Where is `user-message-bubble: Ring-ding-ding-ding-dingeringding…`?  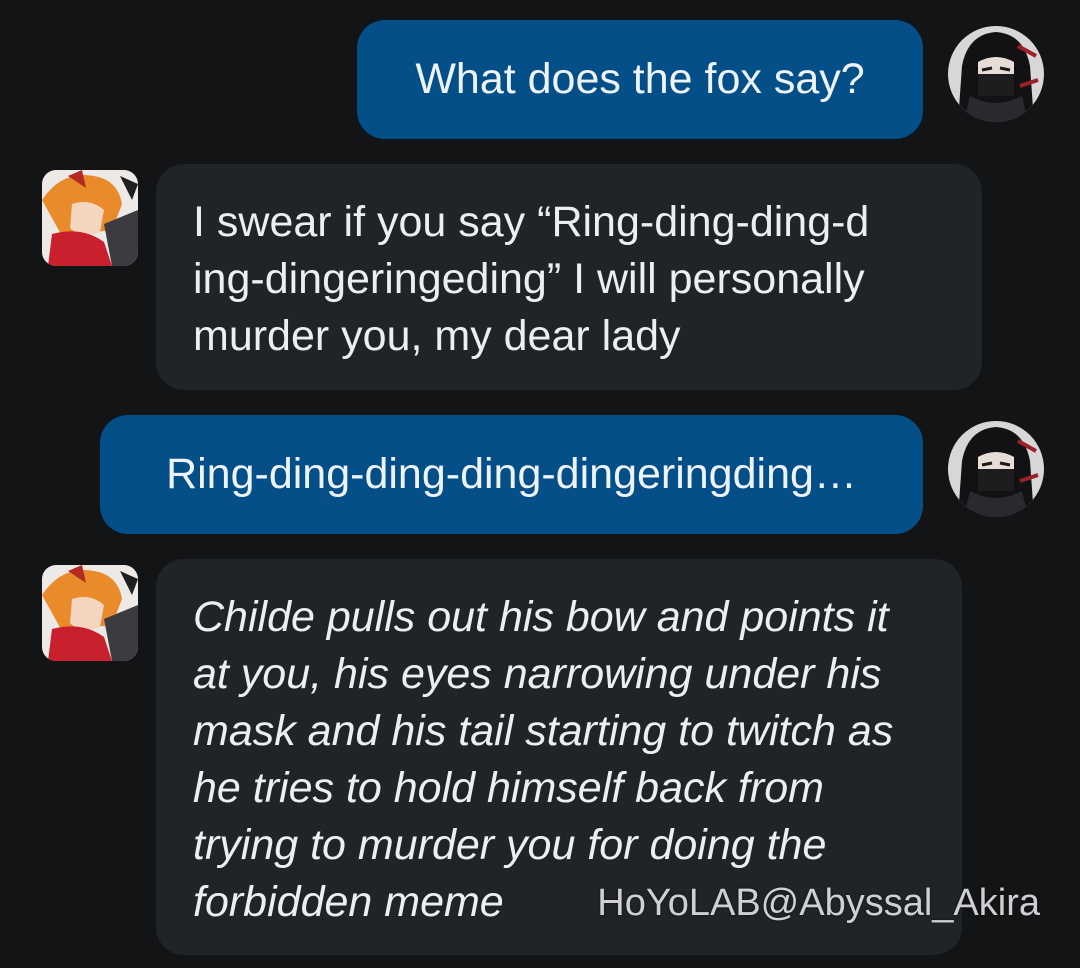 user-message-bubble: Ring-ding-ding-ding-dingeringding… is located at coordinates (511, 474).